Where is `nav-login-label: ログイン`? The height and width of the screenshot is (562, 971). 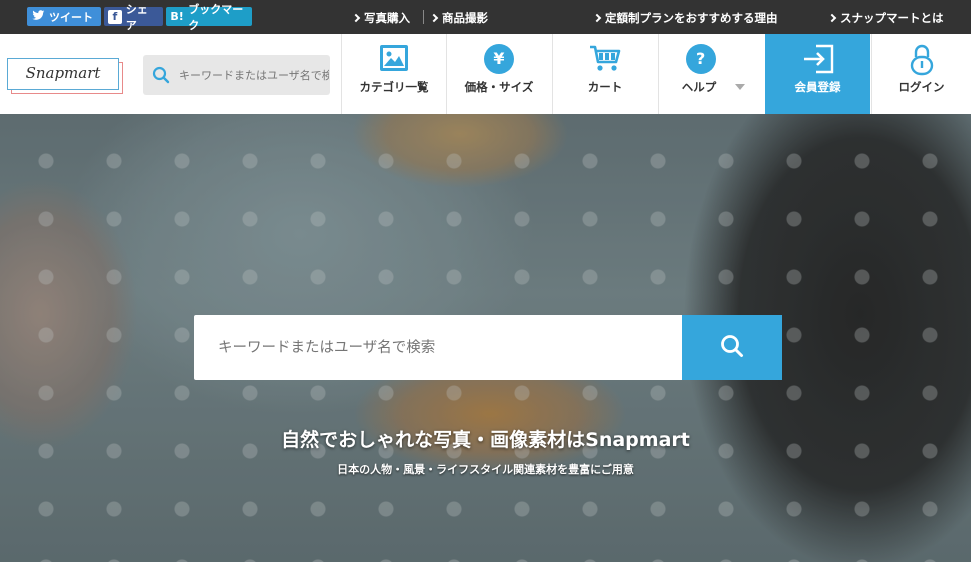
nav-login-label: ログイン is located at coordinates (921, 87).